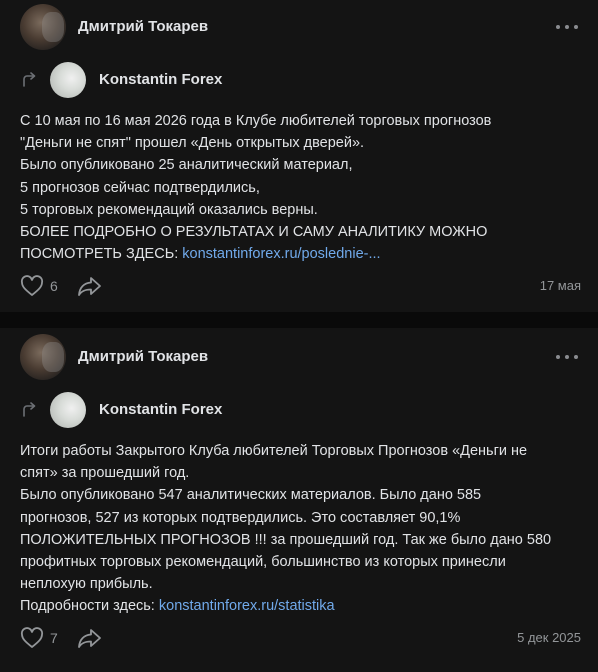 The height and width of the screenshot is (672, 598). What do you see at coordinates (560, 285) in the screenshot?
I see `post-date: 17 мая` at bounding box center [560, 285].